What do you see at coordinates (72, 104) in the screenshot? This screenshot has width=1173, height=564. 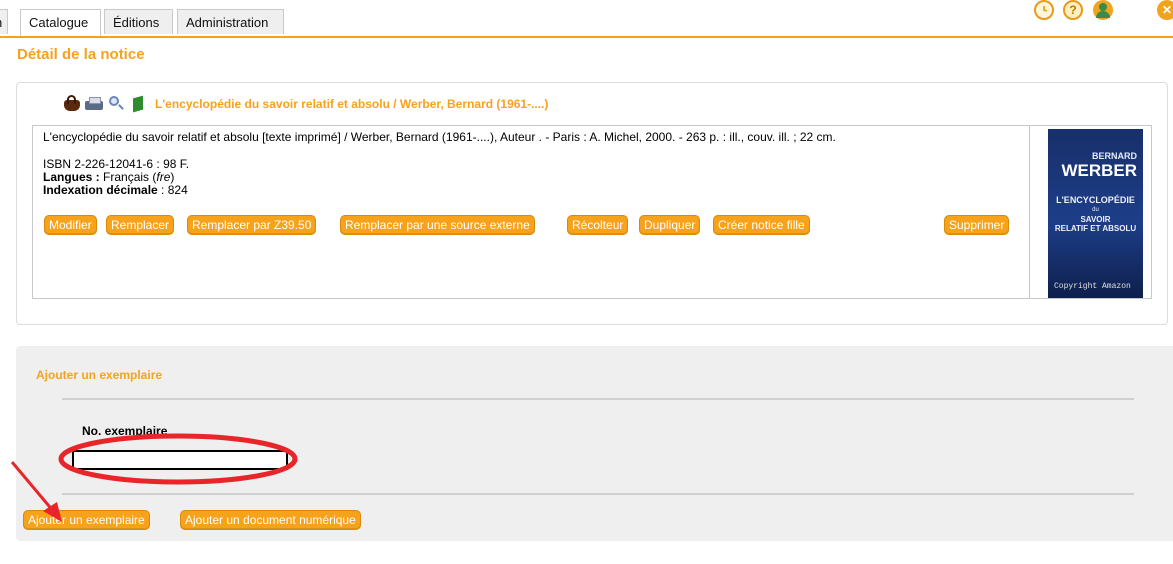 I see `basket-icon` at bounding box center [72, 104].